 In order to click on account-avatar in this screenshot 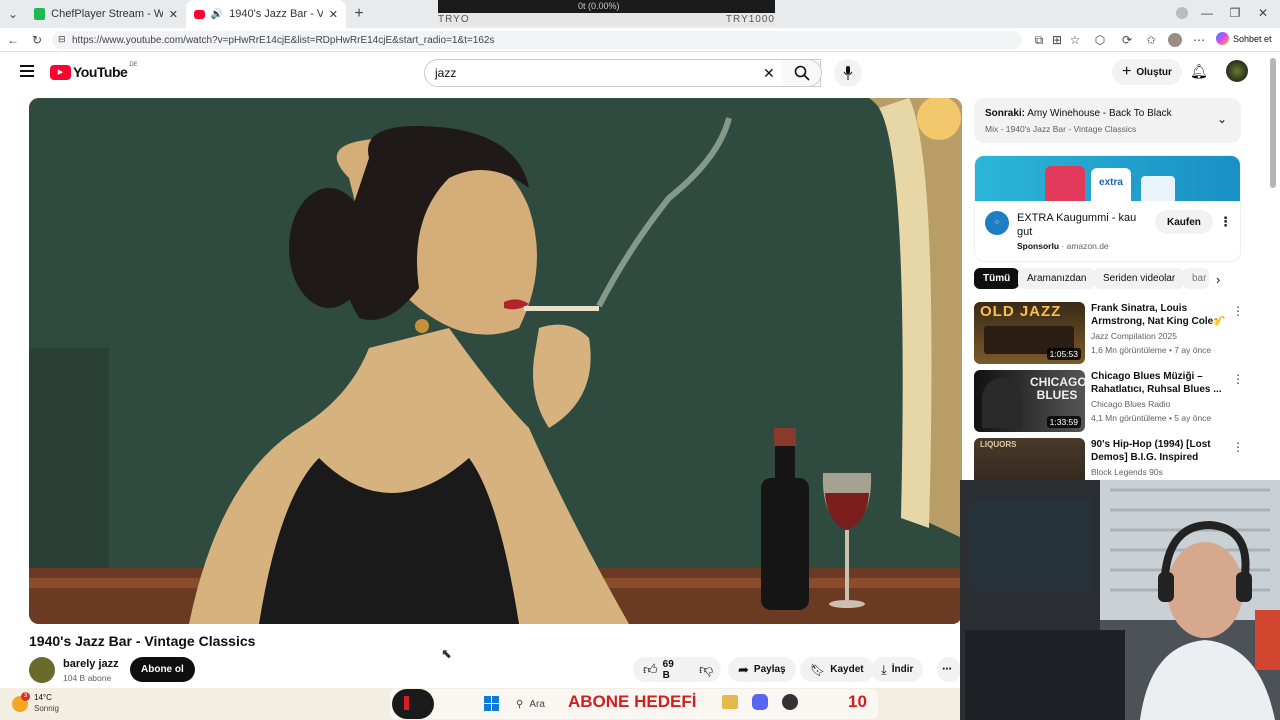, I will do `click(1175, 40)`.